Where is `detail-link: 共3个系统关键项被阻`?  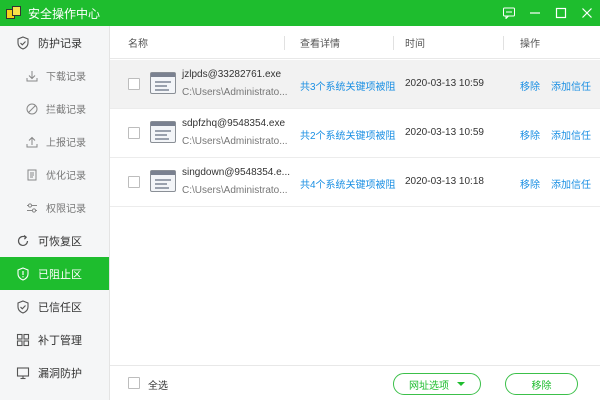 detail-link: 共3个系统关键项被阻 is located at coordinates (348, 85).